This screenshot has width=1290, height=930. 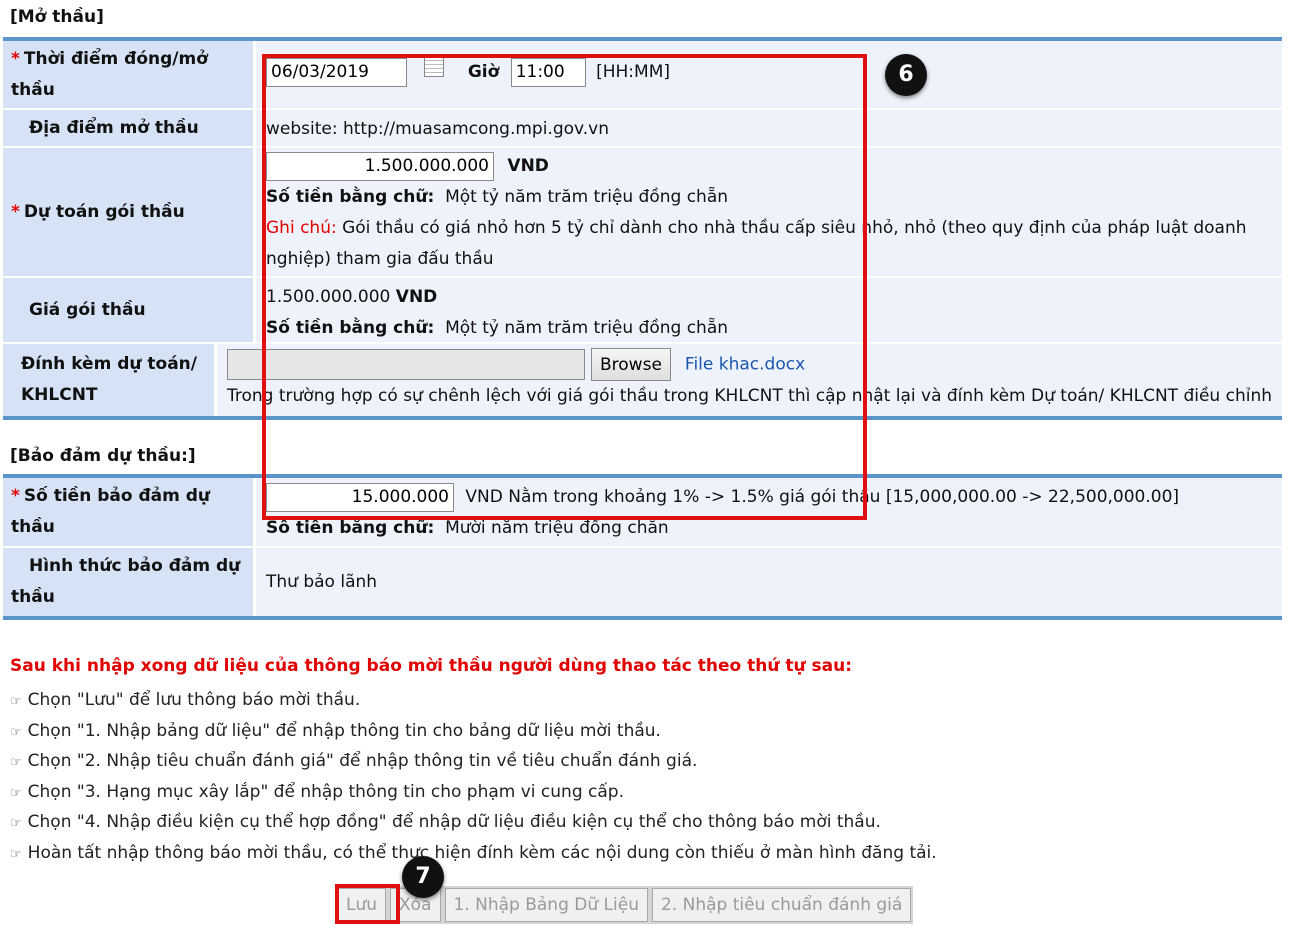 I want to click on time-label: Giờ, so click(x=483, y=72).